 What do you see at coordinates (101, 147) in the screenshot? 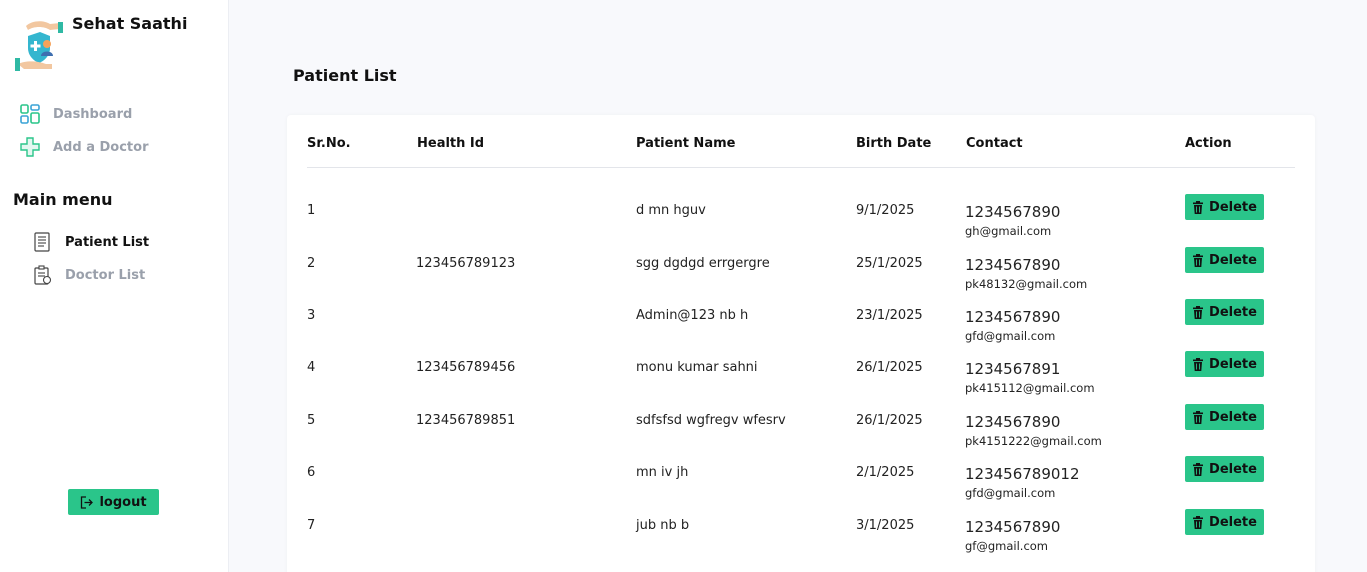
I see `nav-item-label: Add a Doctor` at bounding box center [101, 147].